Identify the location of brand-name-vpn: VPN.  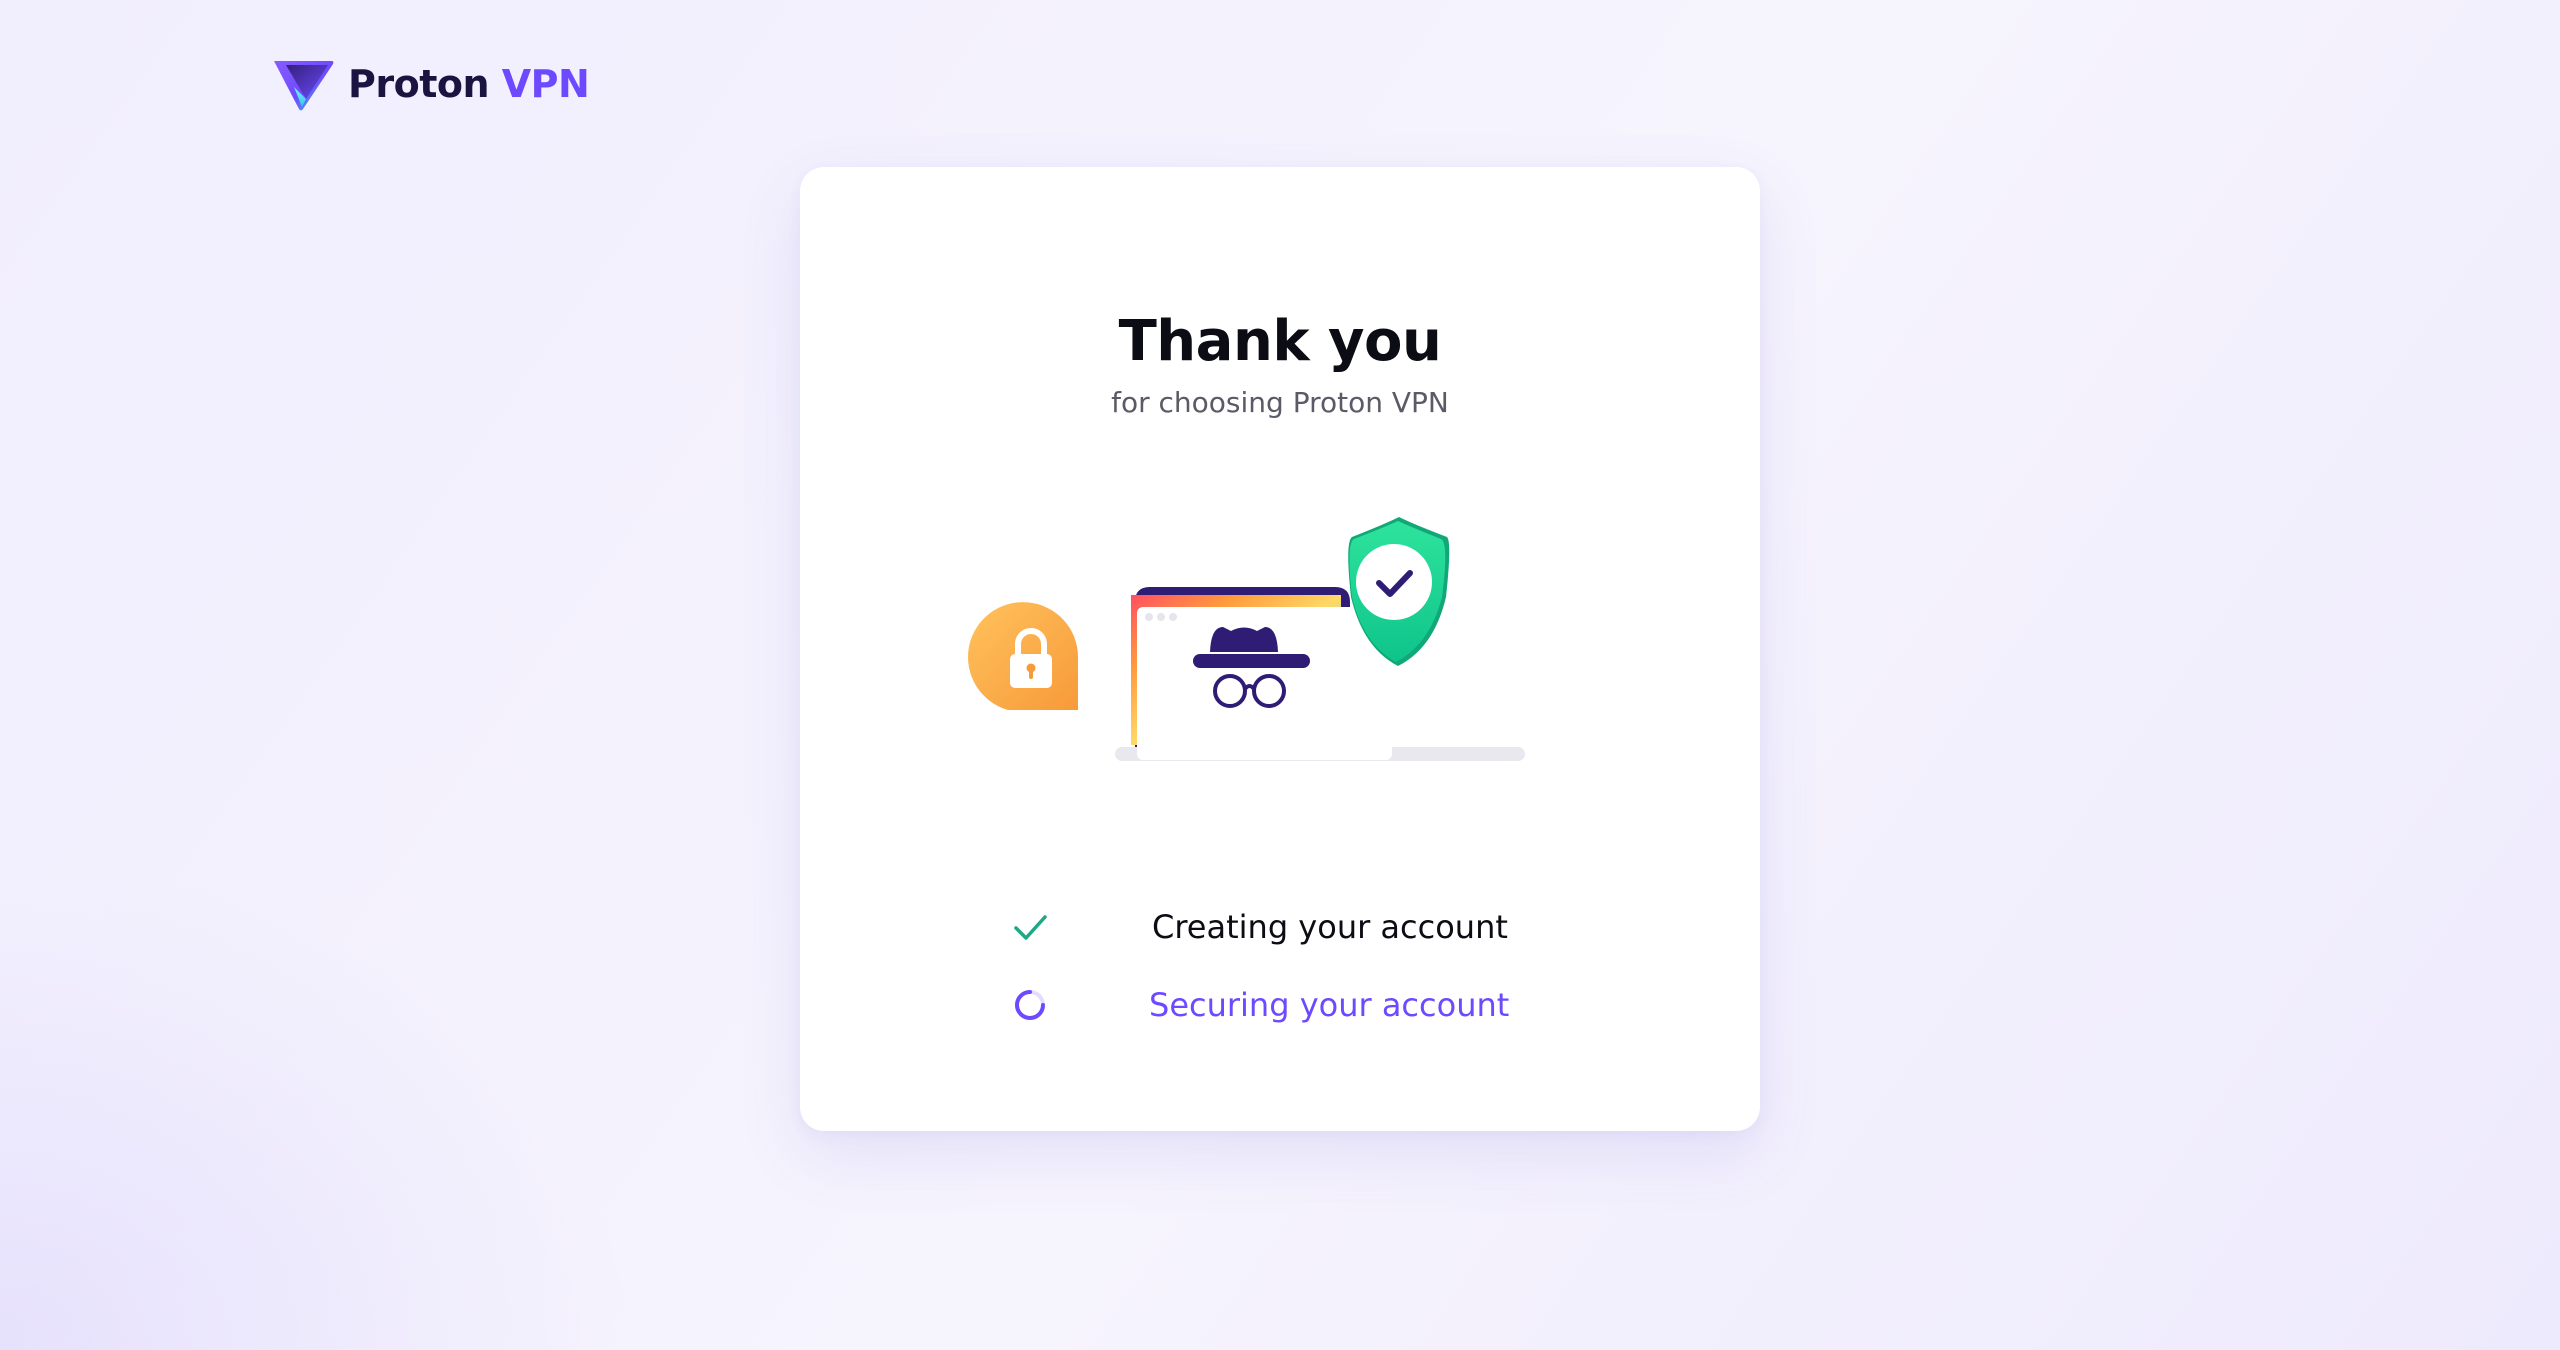
(545, 84).